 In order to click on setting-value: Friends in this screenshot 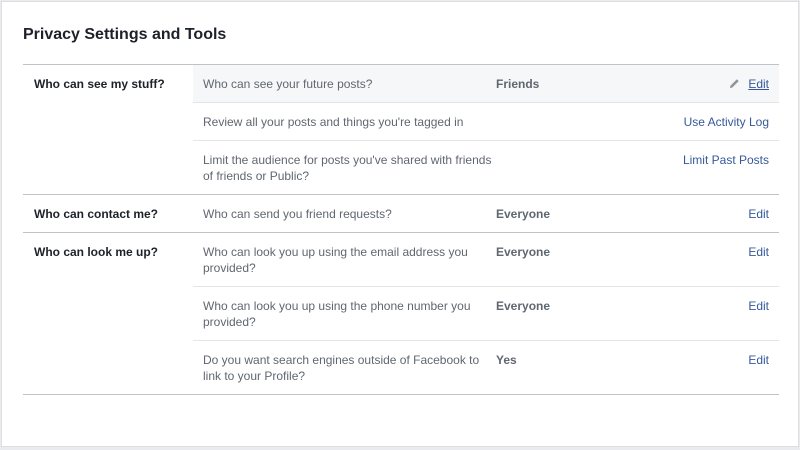, I will do `click(518, 84)`.